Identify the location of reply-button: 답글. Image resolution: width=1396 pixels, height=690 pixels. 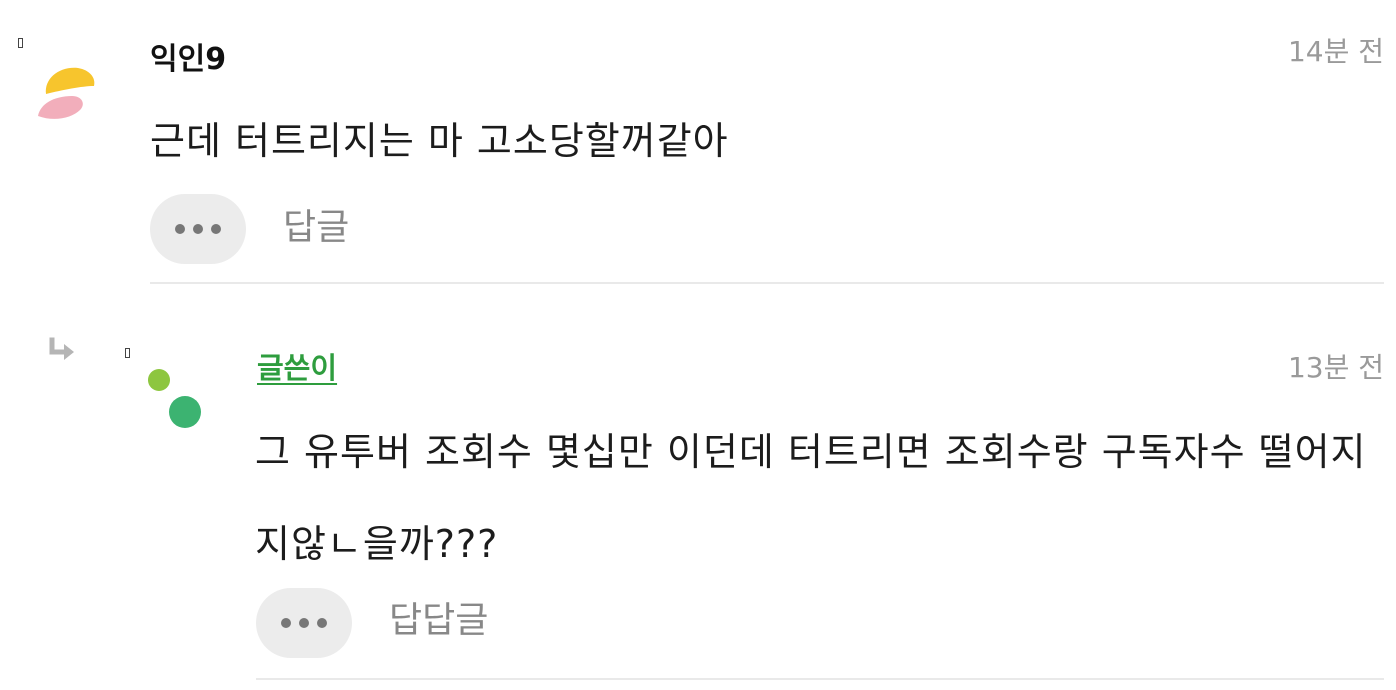
(316, 228).